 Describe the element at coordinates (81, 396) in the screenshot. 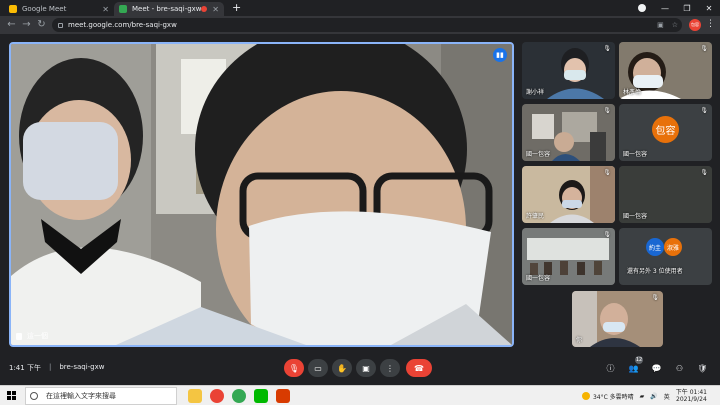

I see `taskbar-search-placeholder: 在這裡輸入文字來搜尋` at that location.